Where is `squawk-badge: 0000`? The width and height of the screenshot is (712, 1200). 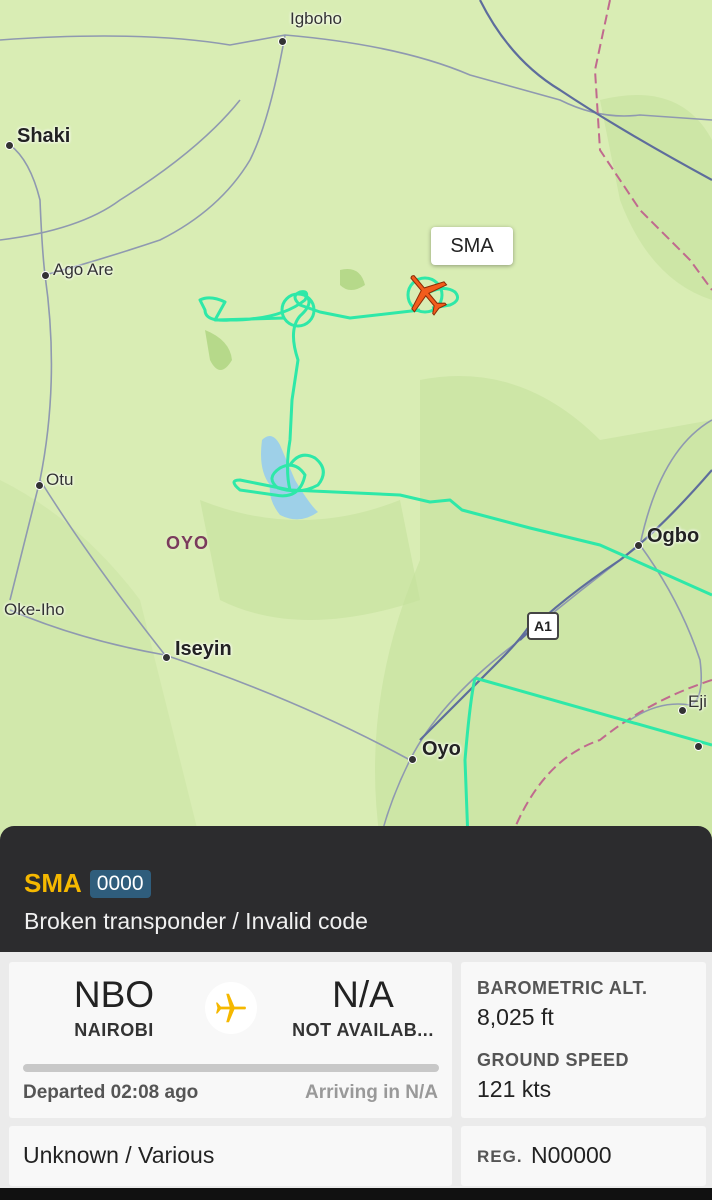 squawk-badge: 0000 is located at coordinates (120, 883).